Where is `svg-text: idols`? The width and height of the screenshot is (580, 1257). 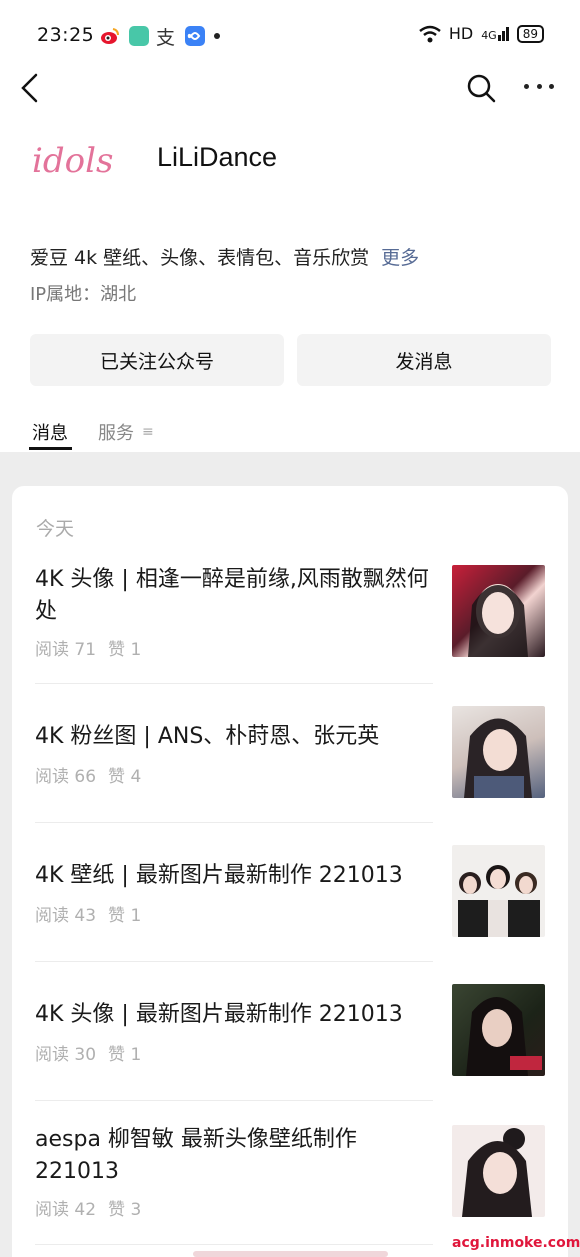
svg-text: idols is located at coordinates (72, 161).